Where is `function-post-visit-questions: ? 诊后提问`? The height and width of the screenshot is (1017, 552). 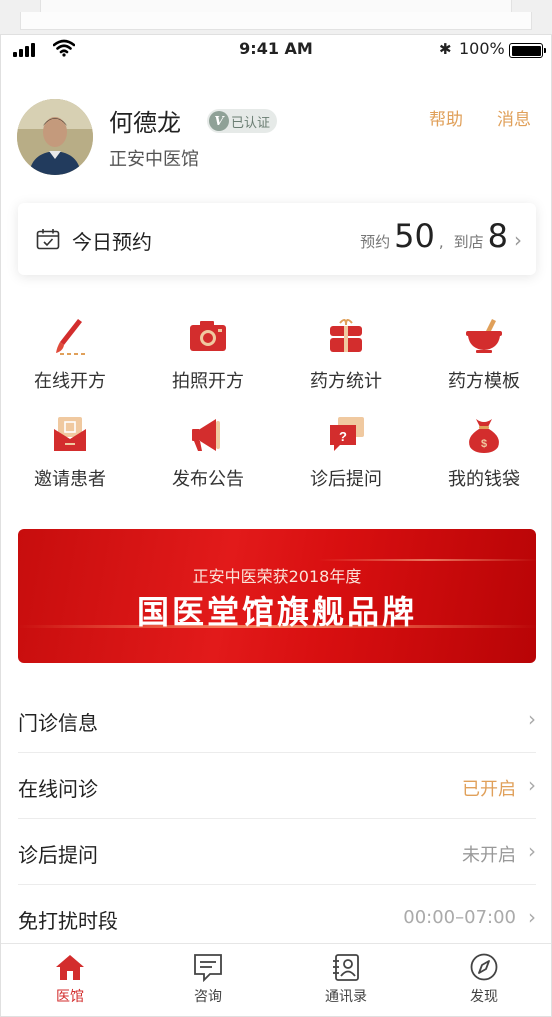
function-post-visit-questions: ? 诊后提问 is located at coordinates (346, 460).